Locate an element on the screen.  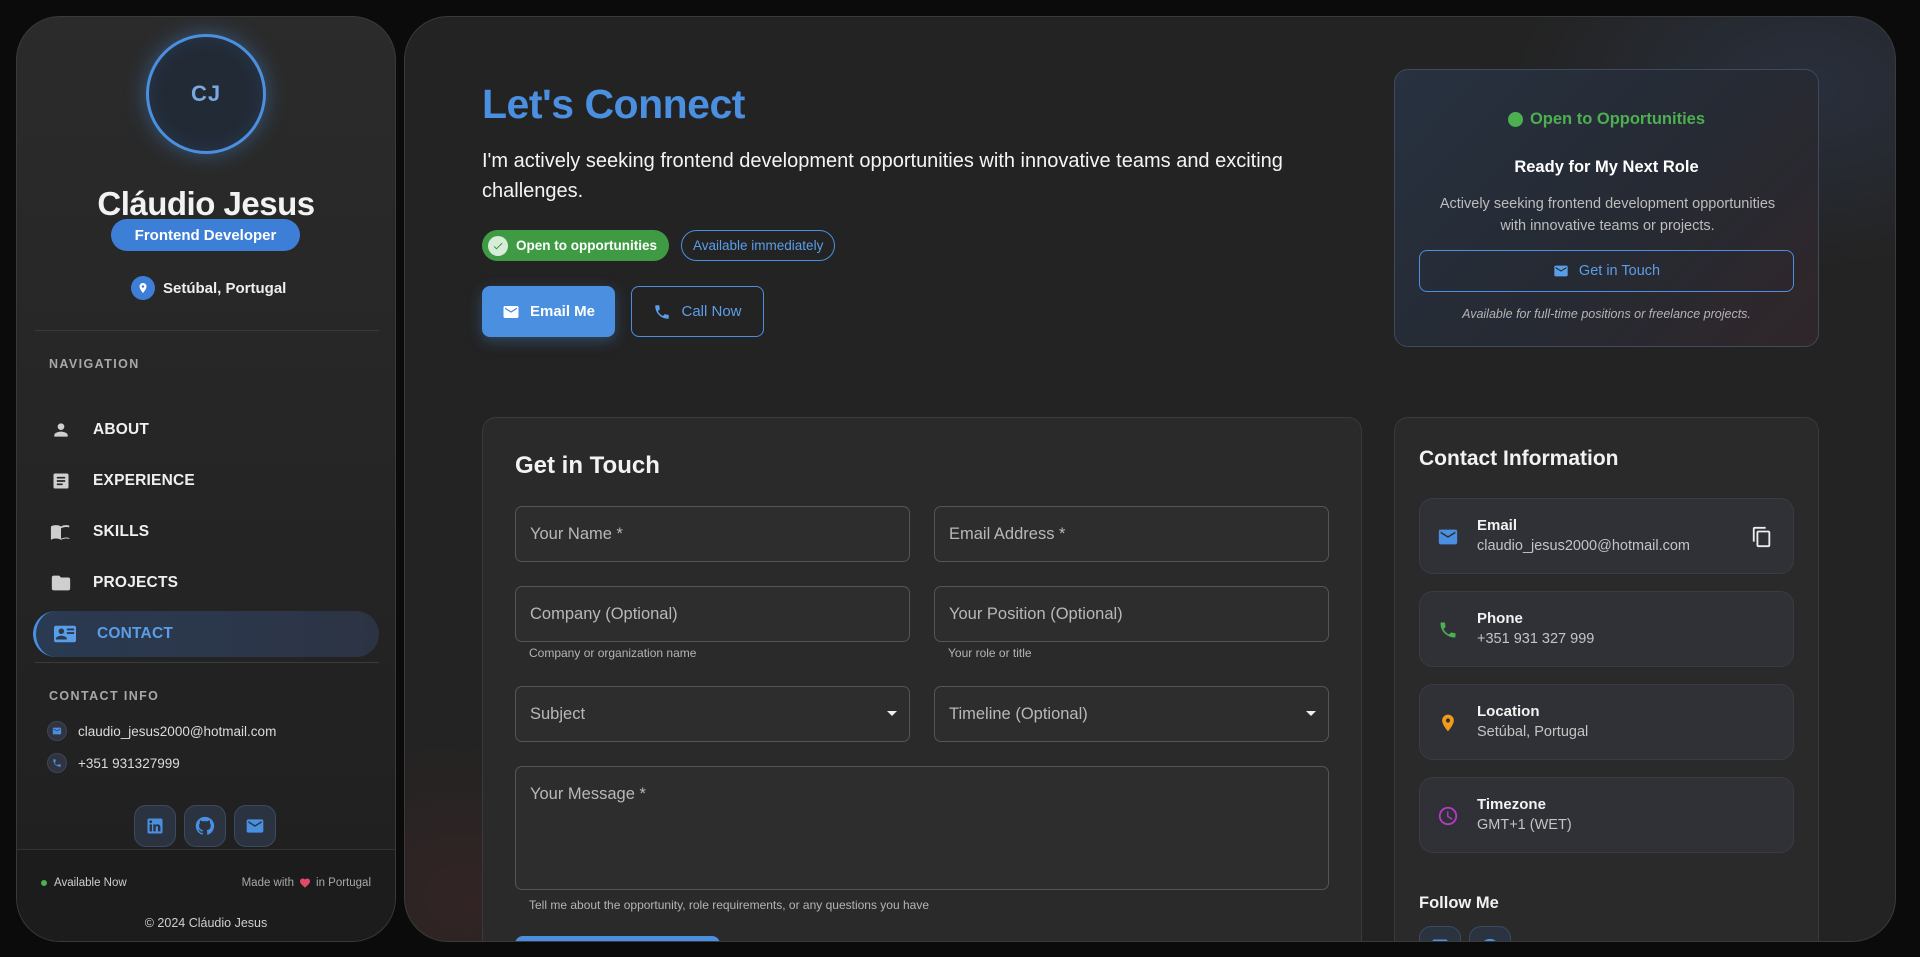
social-links is located at coordinates (205, 826).